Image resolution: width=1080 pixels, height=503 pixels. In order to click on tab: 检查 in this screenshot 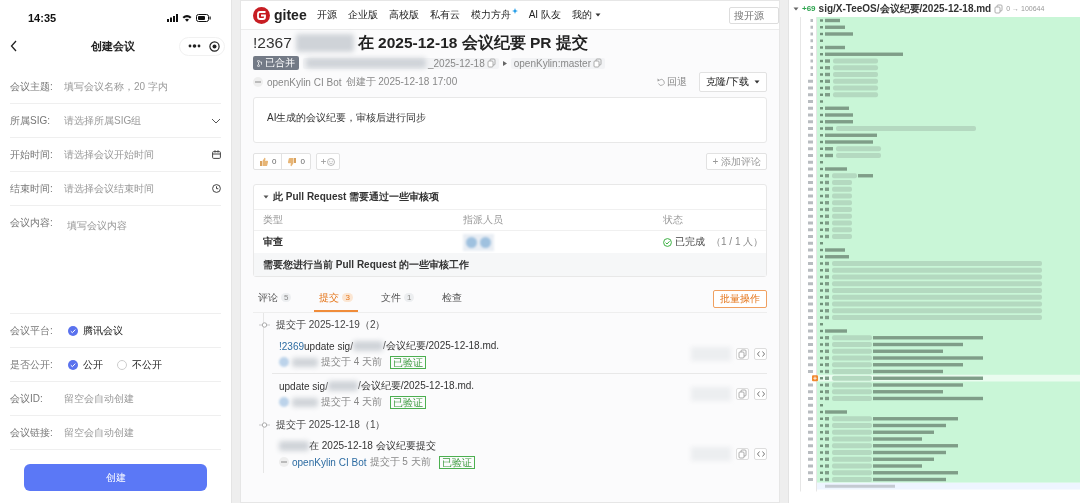, I will do `click(452, 298)`.